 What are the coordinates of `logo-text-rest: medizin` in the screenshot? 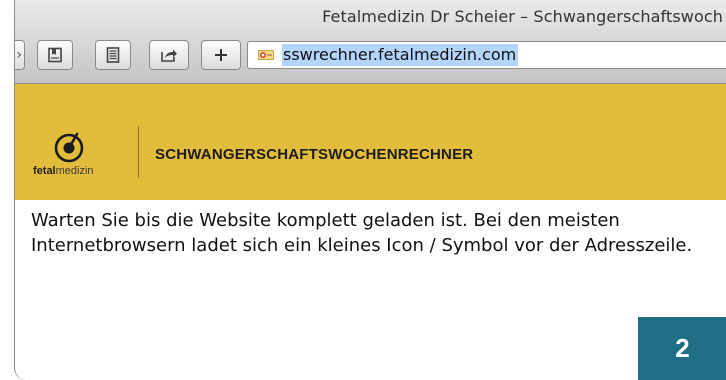 It's located at (74, 171).